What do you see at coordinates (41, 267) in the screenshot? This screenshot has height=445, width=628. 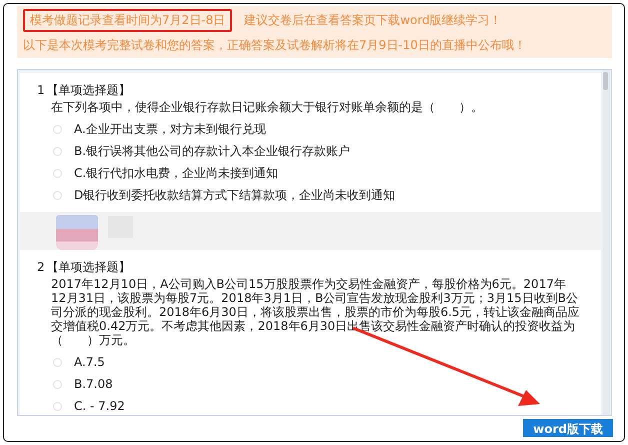 I see `question-number: 2` at bounding box center [41, 267].